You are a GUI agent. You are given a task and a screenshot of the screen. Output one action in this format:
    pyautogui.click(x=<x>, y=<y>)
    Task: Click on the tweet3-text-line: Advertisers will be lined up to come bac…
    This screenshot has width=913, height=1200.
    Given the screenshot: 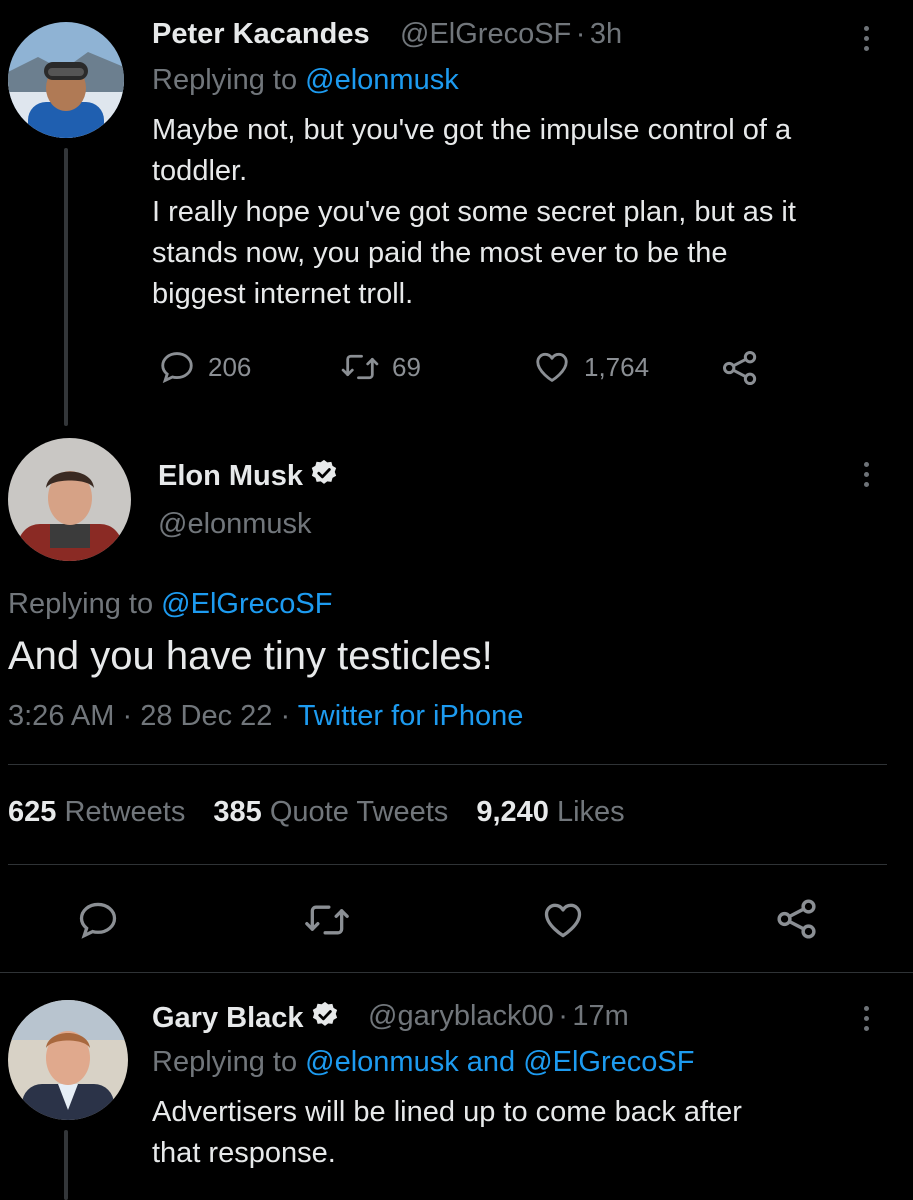 What is the action you would take?
    pyautogui.click(x=447, y=1112)
    